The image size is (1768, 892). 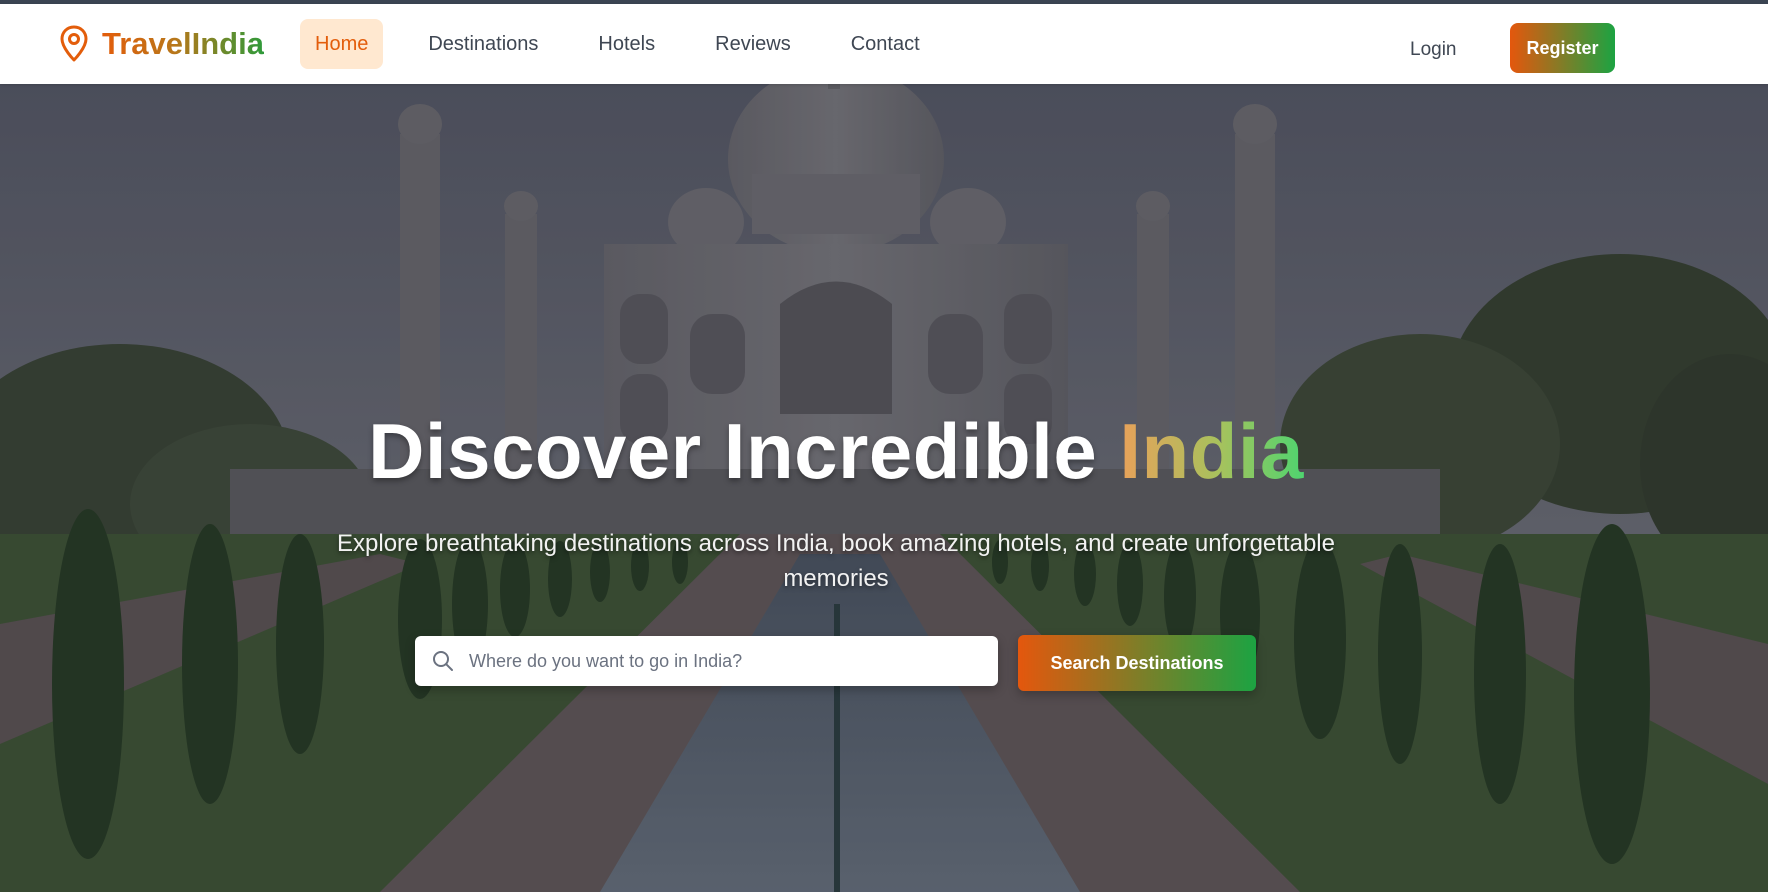 What do you see at coordinates (732, 661) in the screenshot?
I see `search-input` at bounding box center [732, 661].